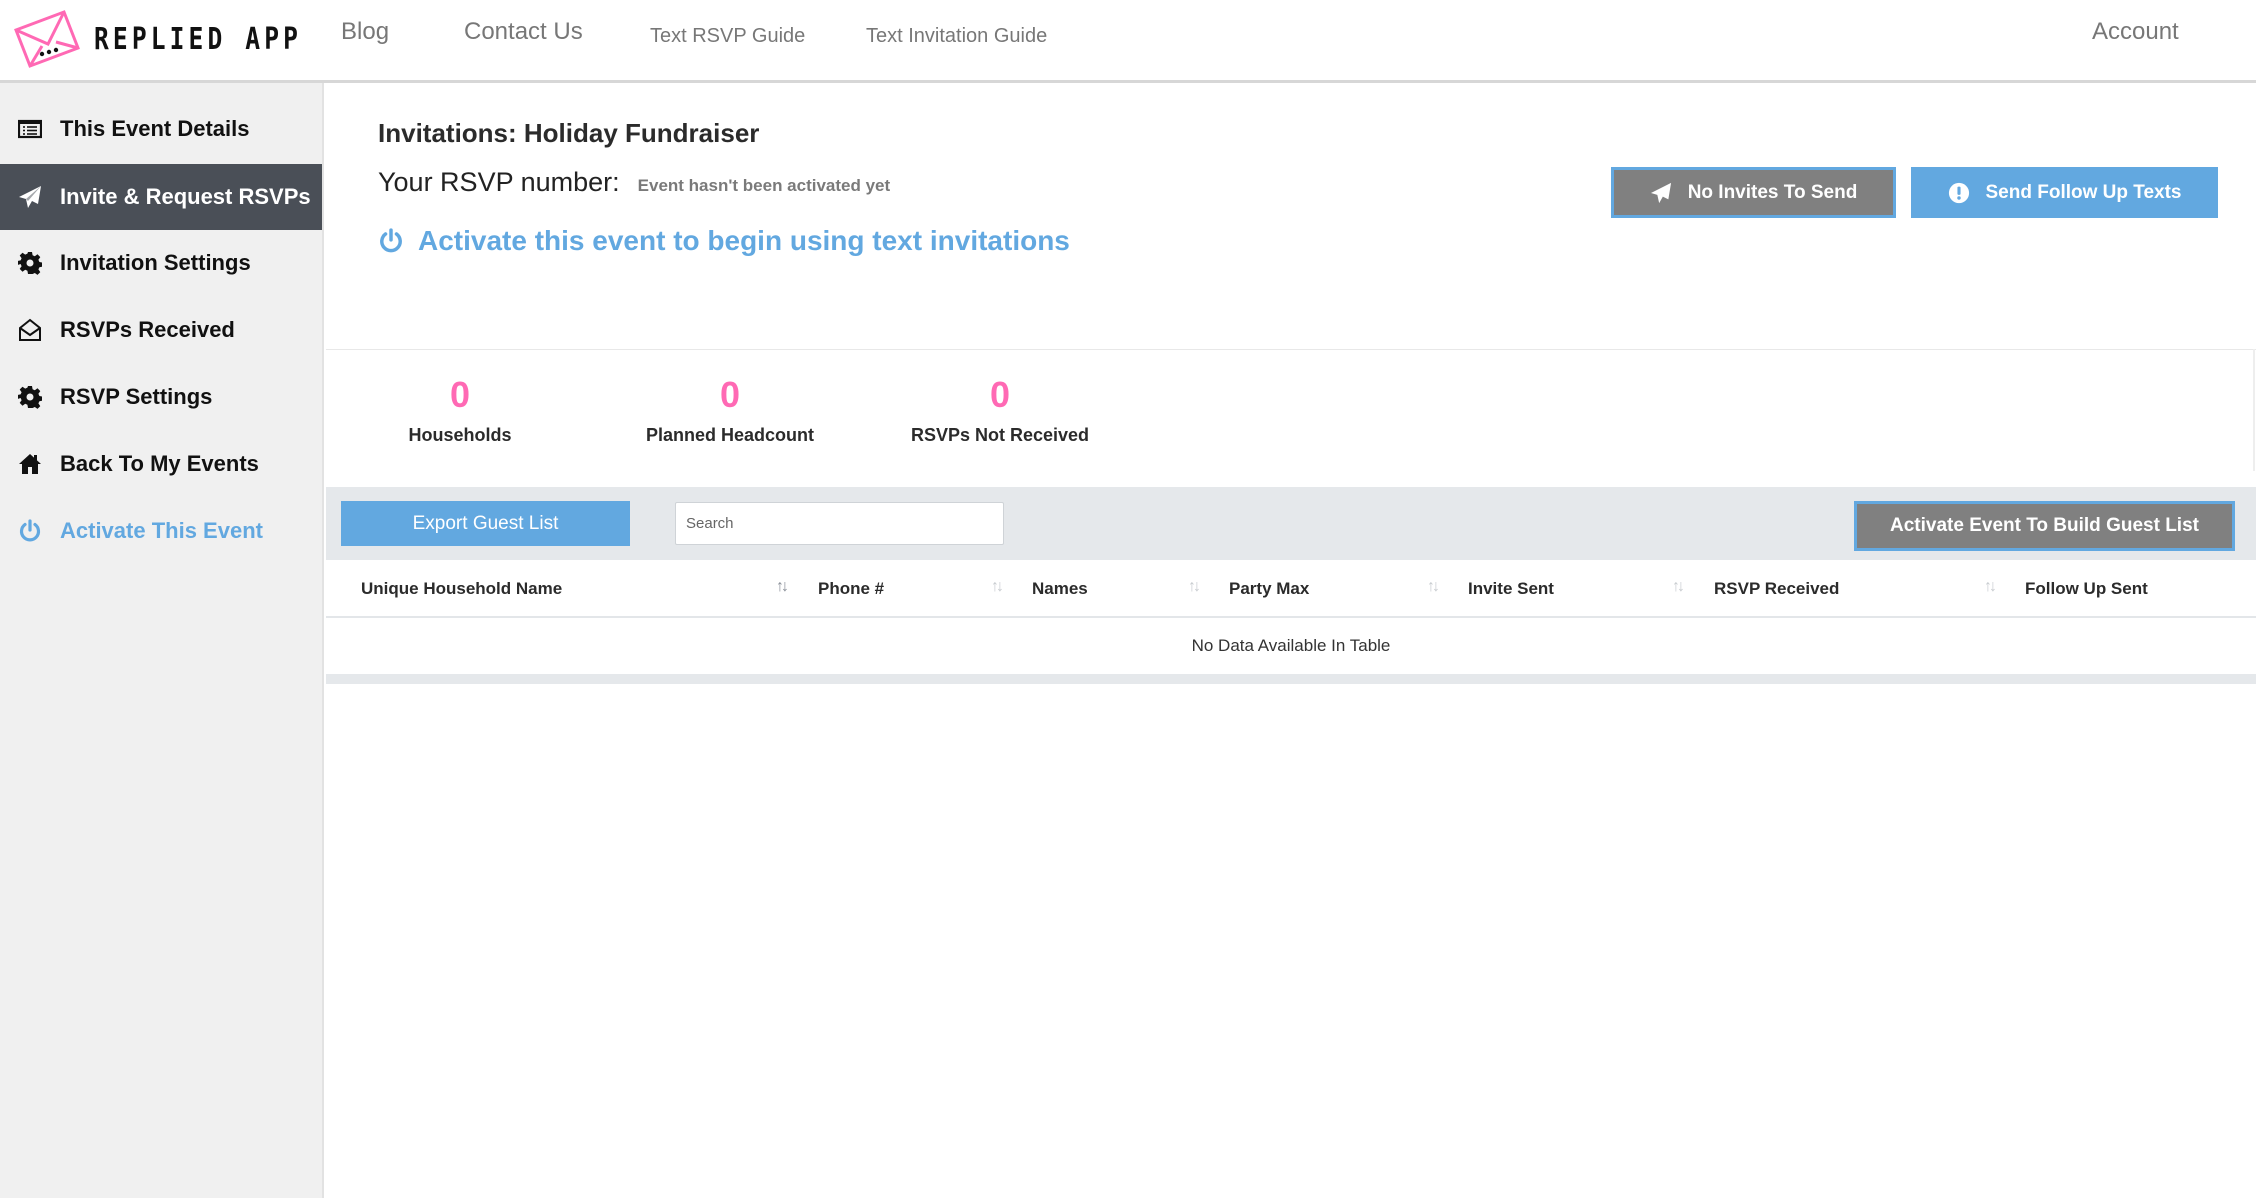 The width and height of the screenshot is (2256, 1198). What do you see at coordinates (365, 32) in the screenshot?
I see `nav-blog: Blog` at bounding box center [365, 32].